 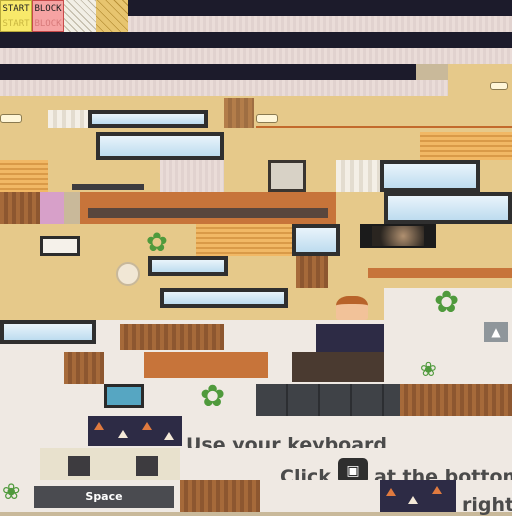 What do you see at coordinates (244, 240) in the screenshot?
I see `blind-center` at bounding box center [244, 240].